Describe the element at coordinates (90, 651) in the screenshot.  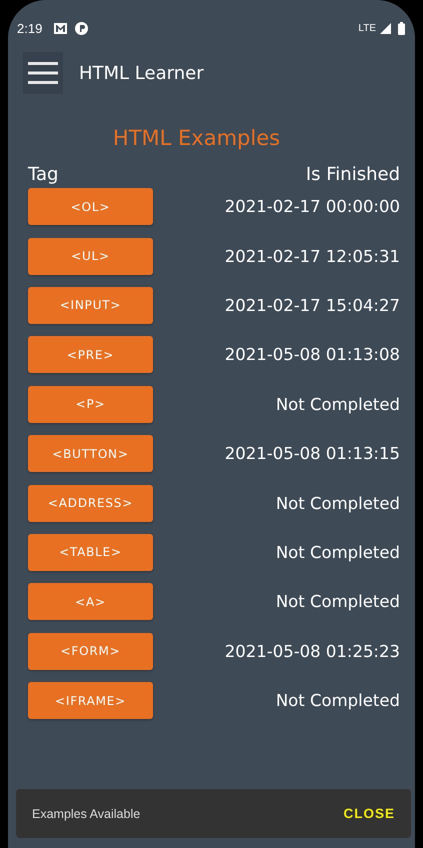
I see `tag-button: <FORM>` at that location.